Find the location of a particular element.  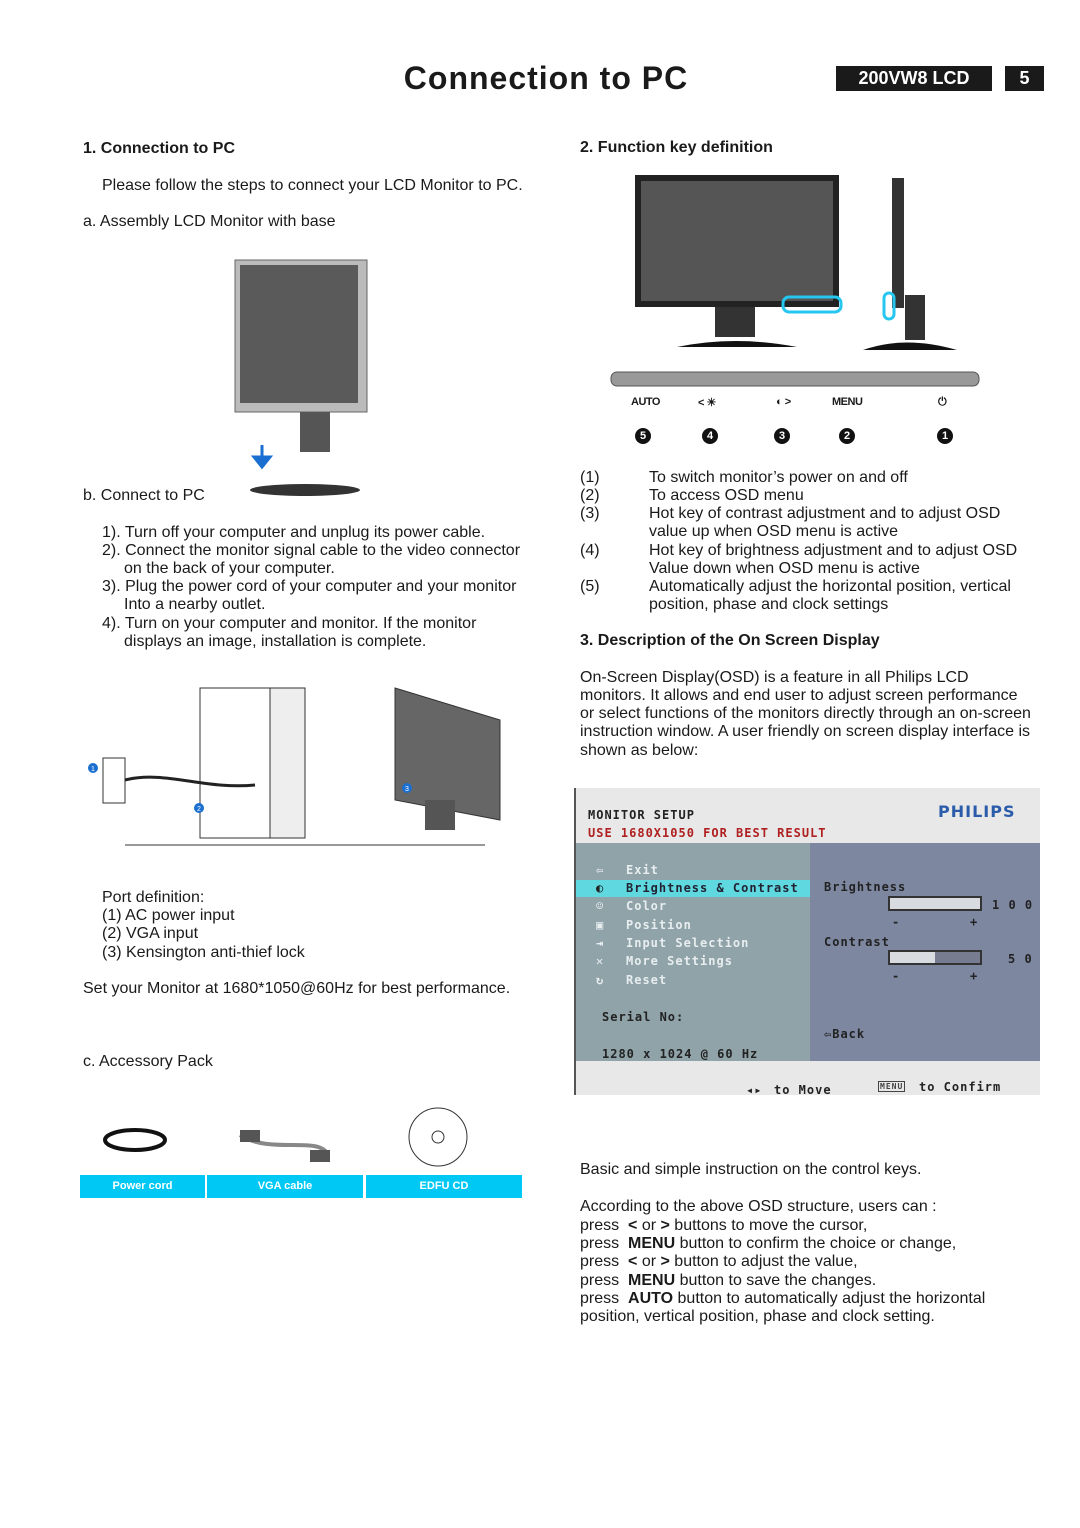

brightness-value: 1 0 0 is located at coordinates (1013, 905).